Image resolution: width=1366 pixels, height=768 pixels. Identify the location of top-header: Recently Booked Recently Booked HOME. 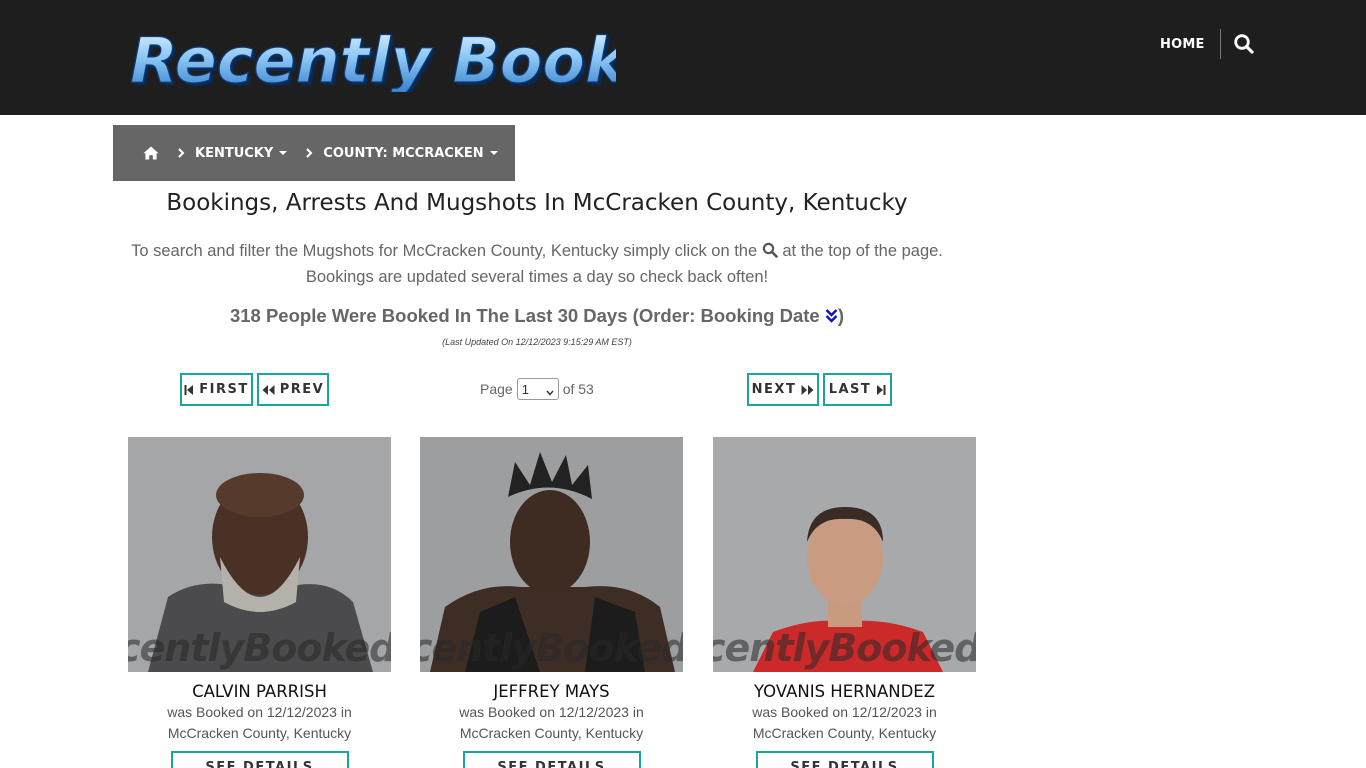
(683, 57).